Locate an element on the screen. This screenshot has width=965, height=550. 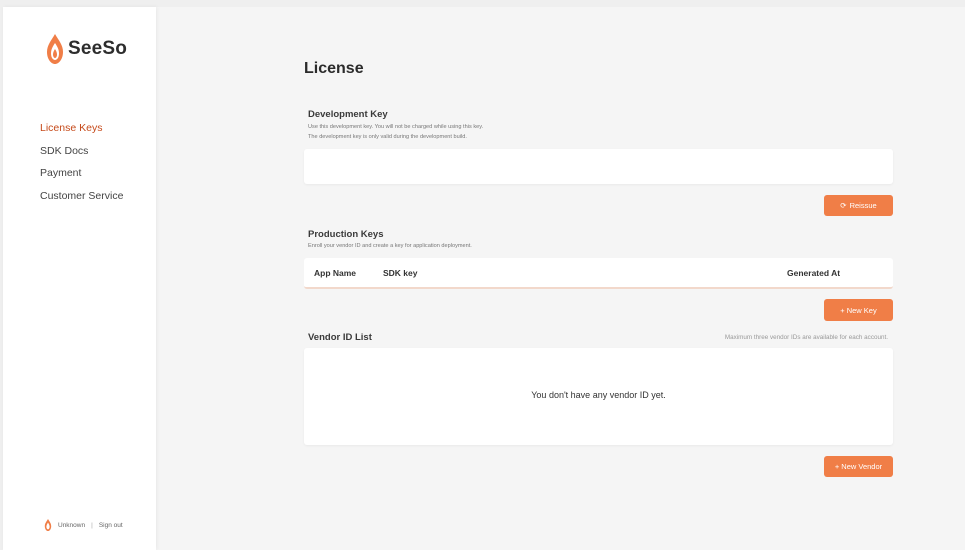
vendor-empty-message: You don't have any vendor ID yet. is located at coordinates (598, 395).